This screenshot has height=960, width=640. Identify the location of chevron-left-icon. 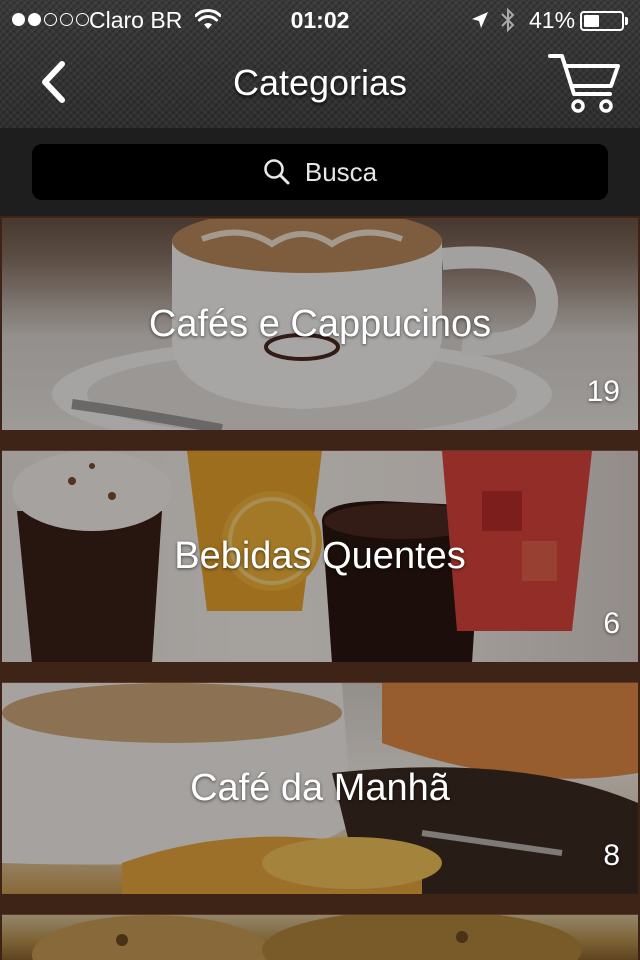
(55, 83).